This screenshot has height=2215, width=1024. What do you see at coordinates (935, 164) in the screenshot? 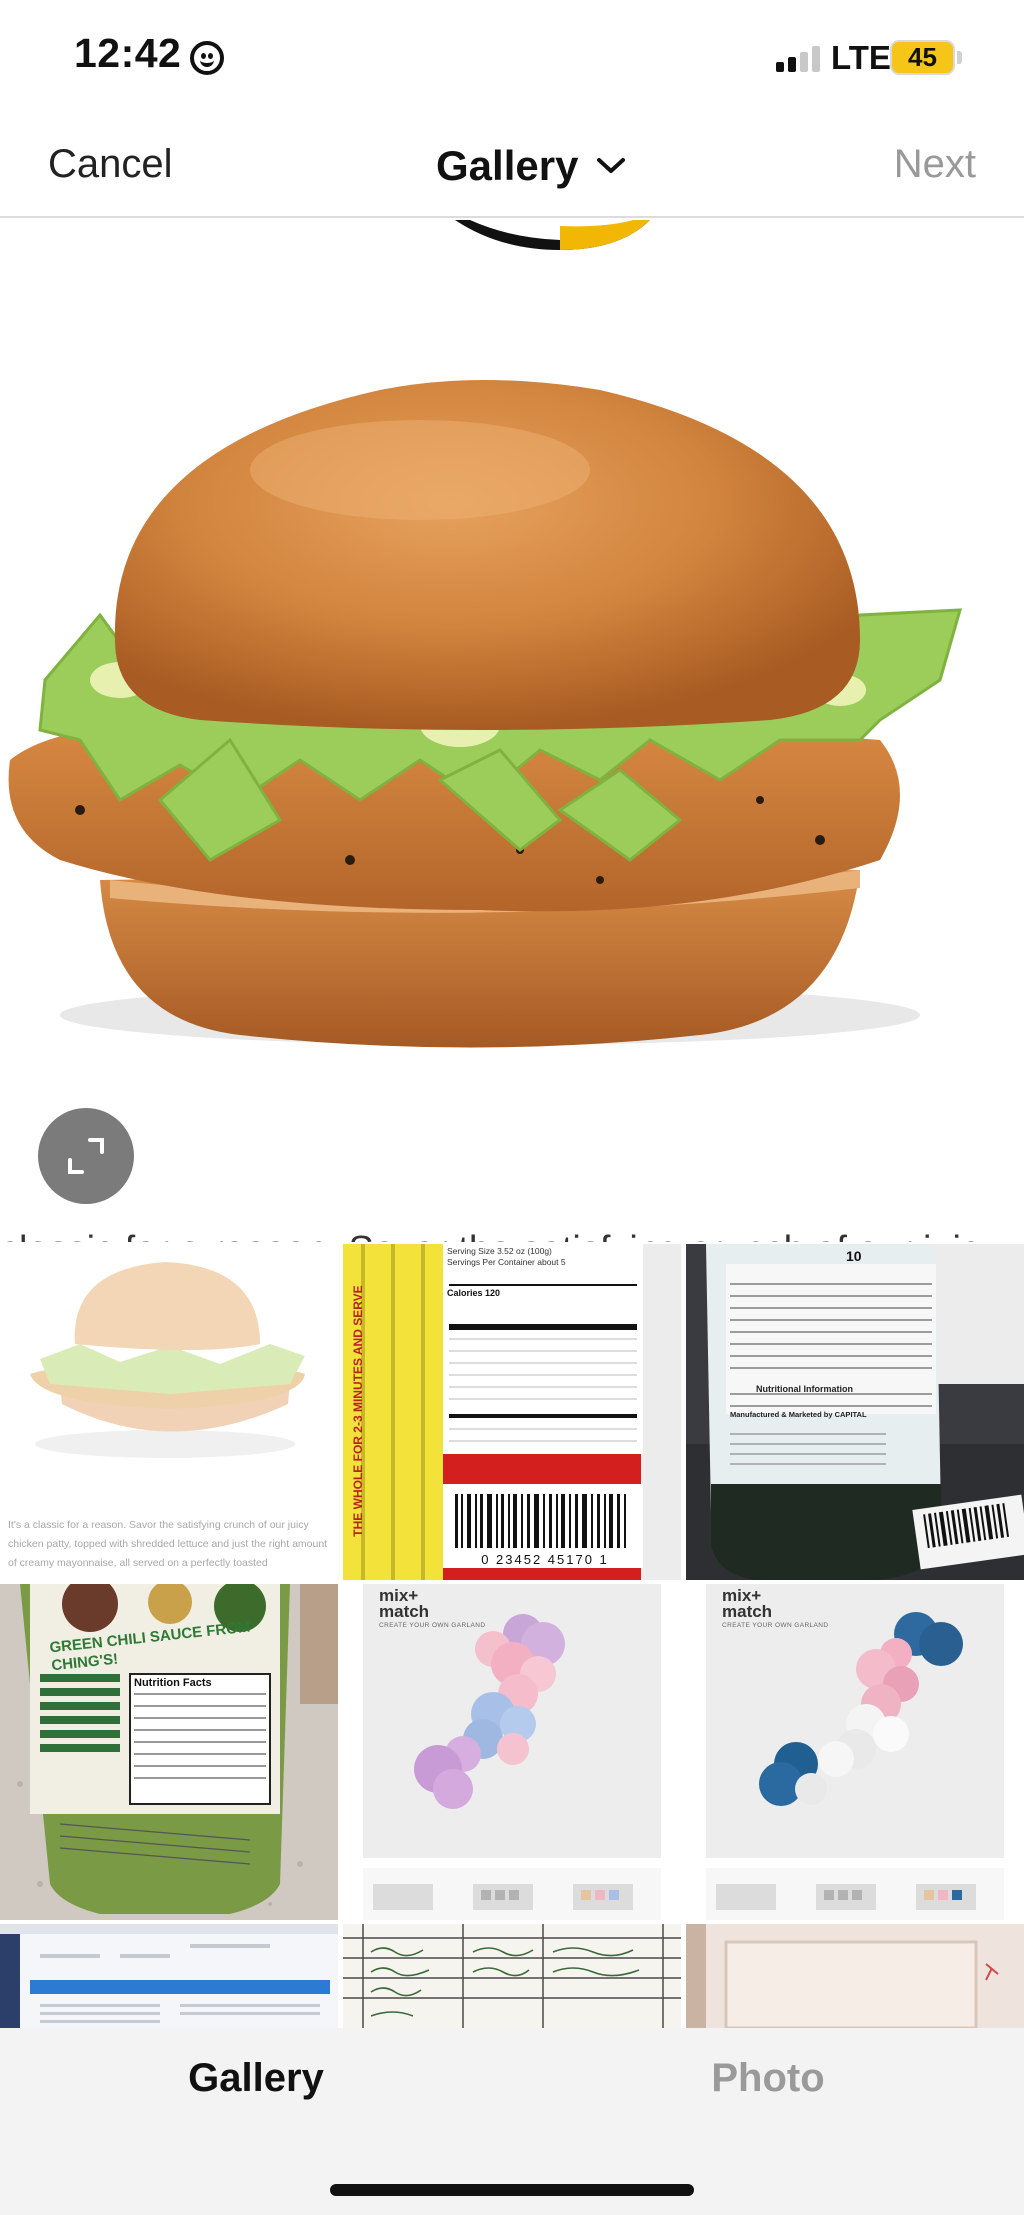
I see `next-button: Next` at bounding box center [935, 164].